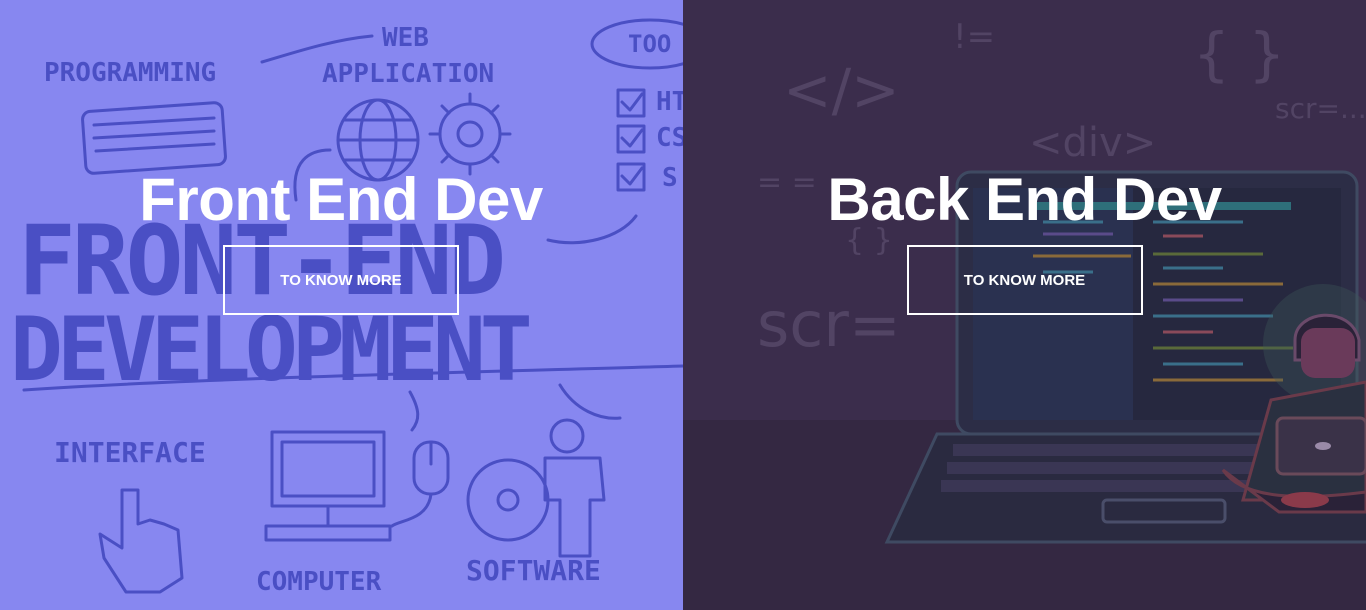 The height and width of the screenshot is (610, 1366). Describe the element at coordinates (420, 484) in the screenshot. I see `mouse-icon` at that location.